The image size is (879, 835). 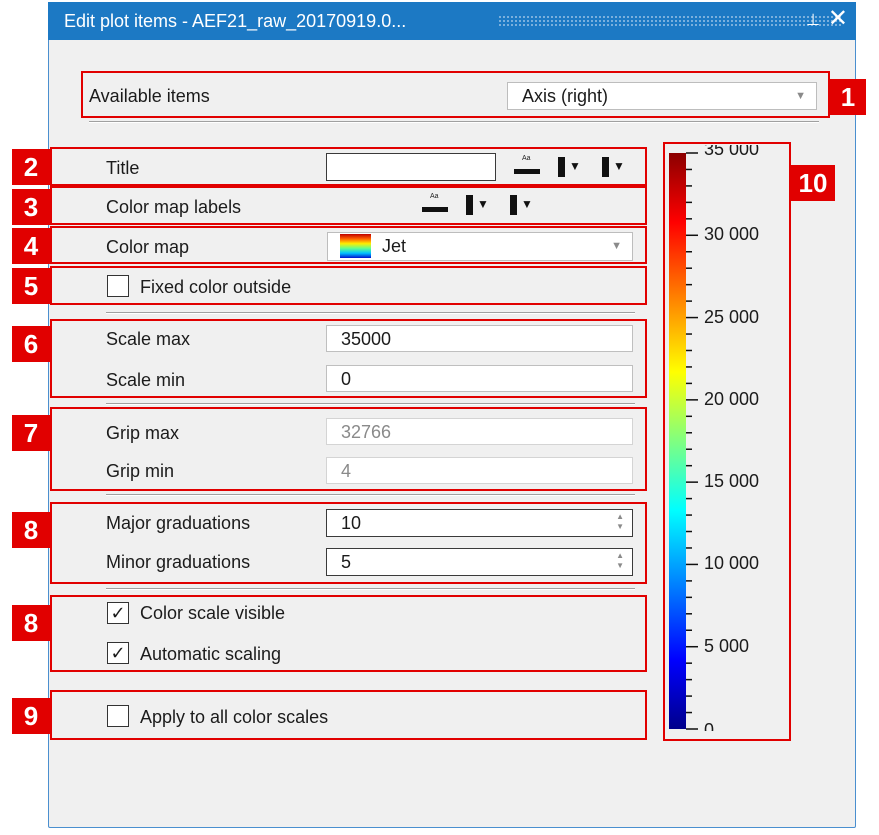 I want to click on annotation-box-8a, so click(x=348, y=543).